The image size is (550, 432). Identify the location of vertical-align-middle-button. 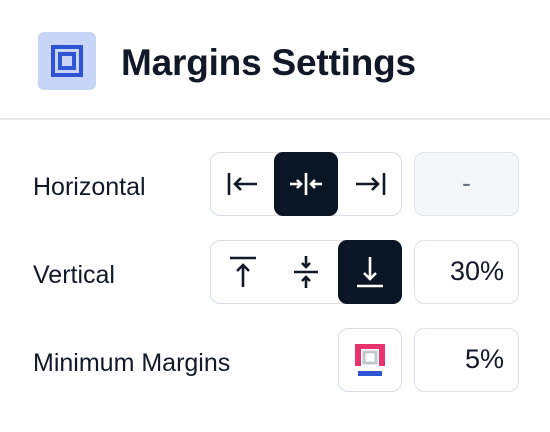
(306, 272).